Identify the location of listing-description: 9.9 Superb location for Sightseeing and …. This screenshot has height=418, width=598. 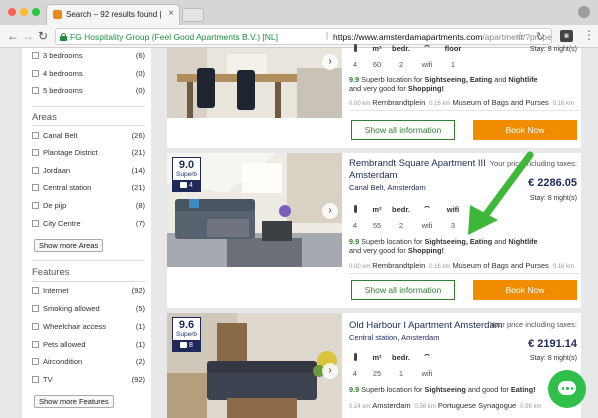
(442, 389).